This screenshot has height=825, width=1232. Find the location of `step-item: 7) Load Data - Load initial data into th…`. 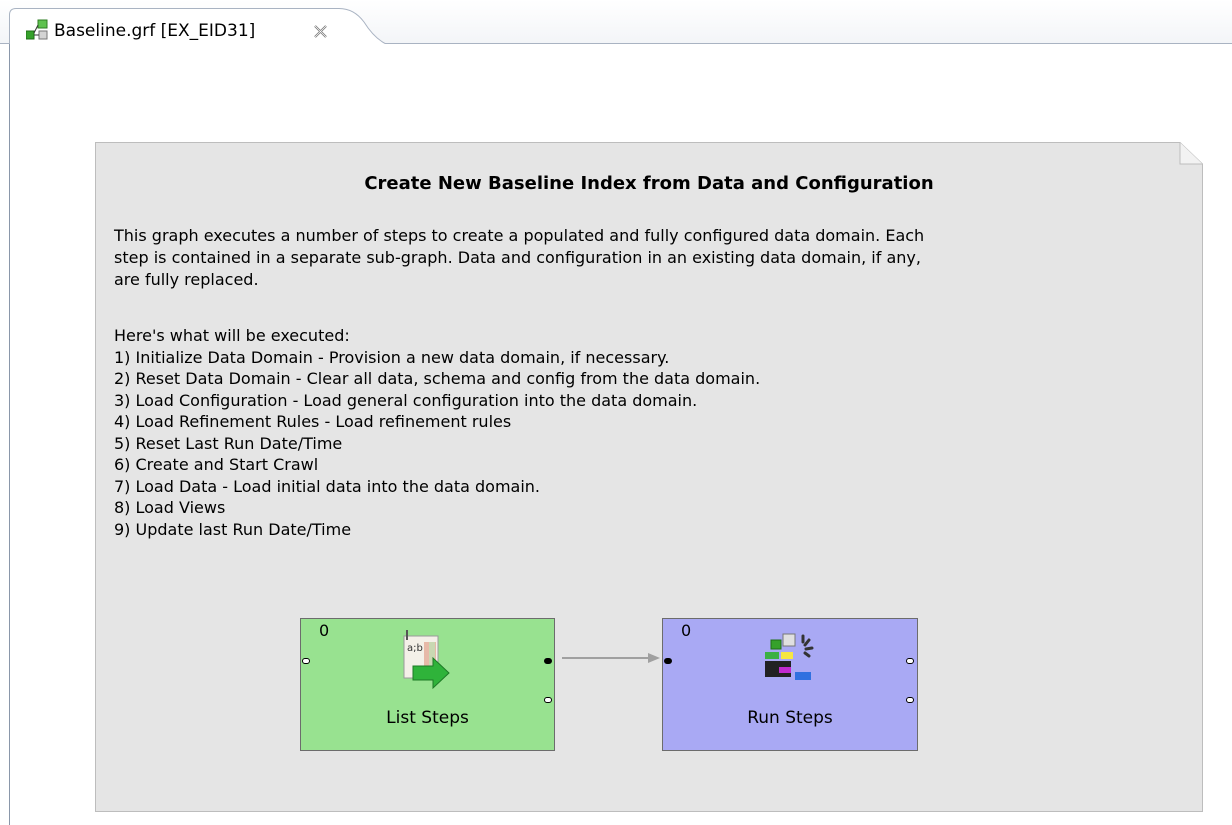

step-item: 7) Load Data - Load initial data into th… is located at coordinates (327, 486).